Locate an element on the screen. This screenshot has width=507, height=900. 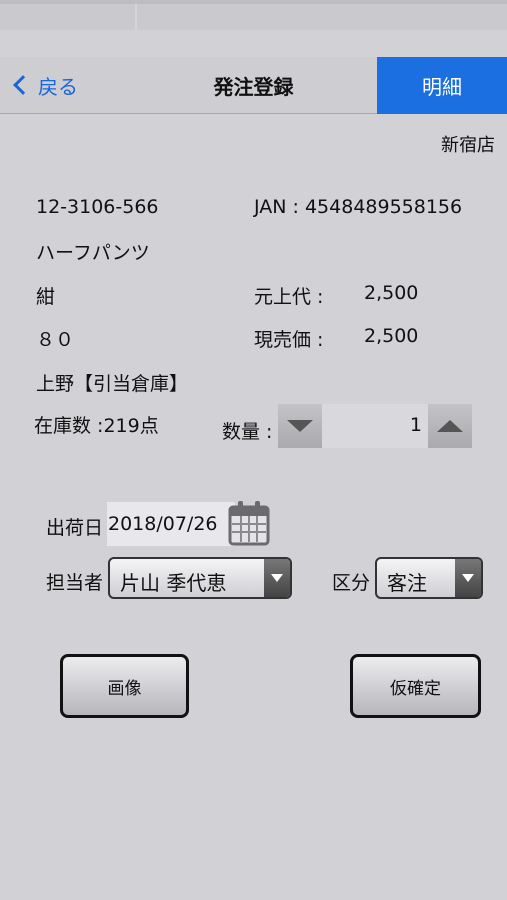
image-button: 画像 is located at coordinates (124, 686).